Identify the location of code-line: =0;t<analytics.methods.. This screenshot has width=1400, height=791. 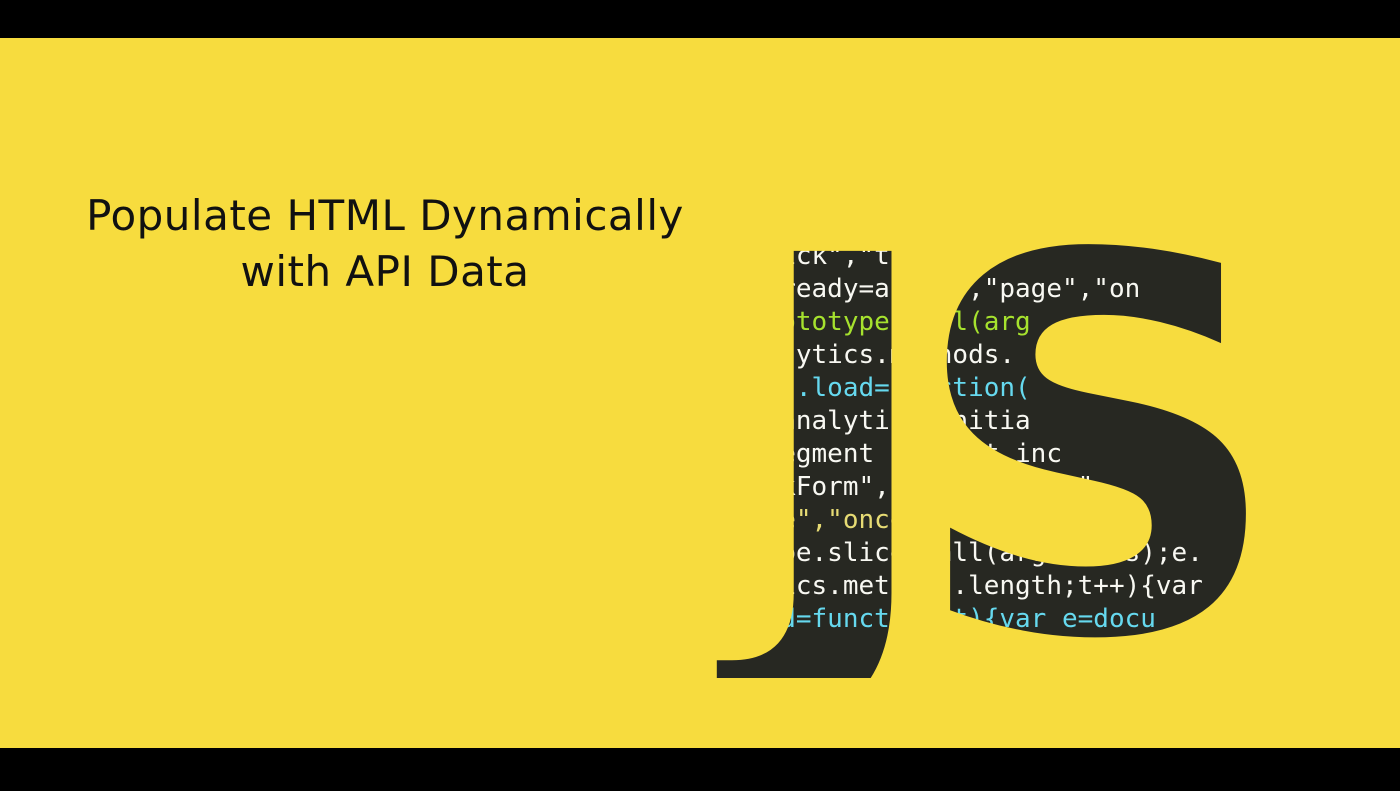
(835, 355).